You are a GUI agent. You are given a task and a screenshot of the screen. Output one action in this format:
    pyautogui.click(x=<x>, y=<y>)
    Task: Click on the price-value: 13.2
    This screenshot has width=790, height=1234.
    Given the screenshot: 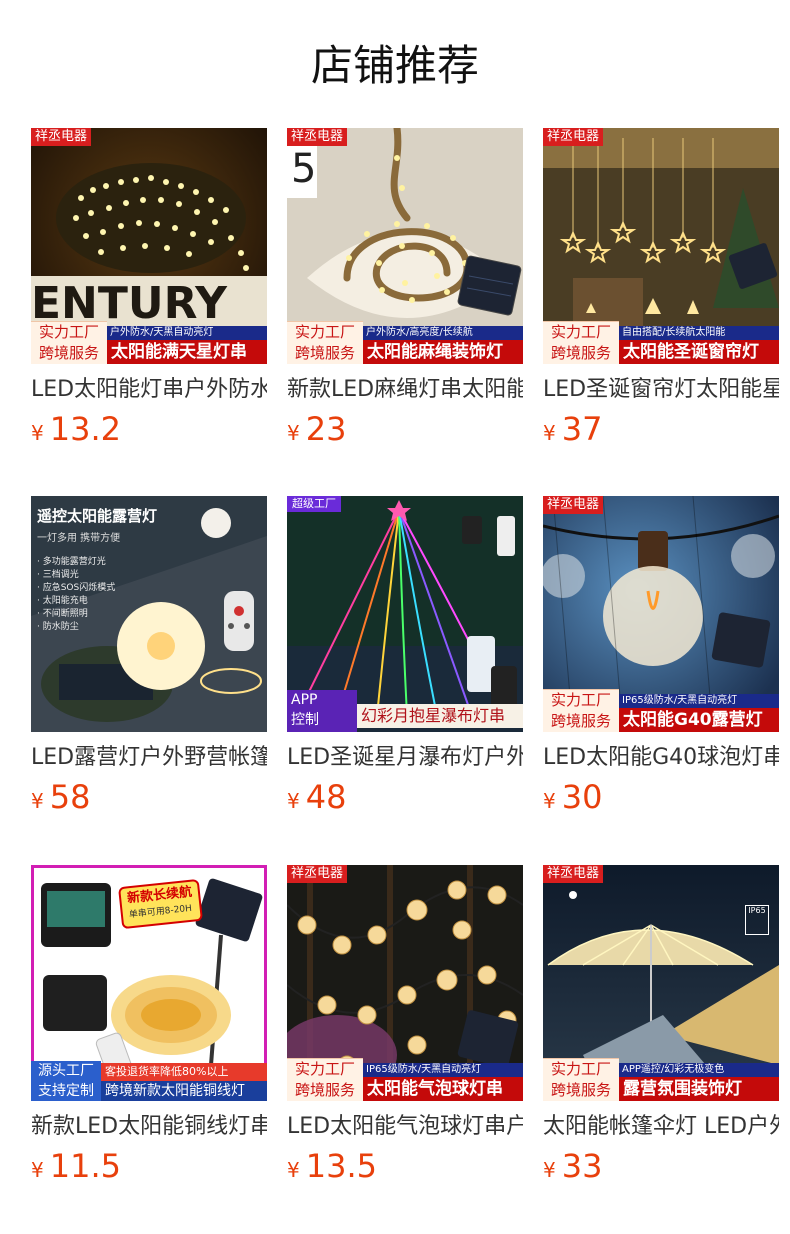 What is the action you would take?
    pyautogui.click(x=85, y=429)
    